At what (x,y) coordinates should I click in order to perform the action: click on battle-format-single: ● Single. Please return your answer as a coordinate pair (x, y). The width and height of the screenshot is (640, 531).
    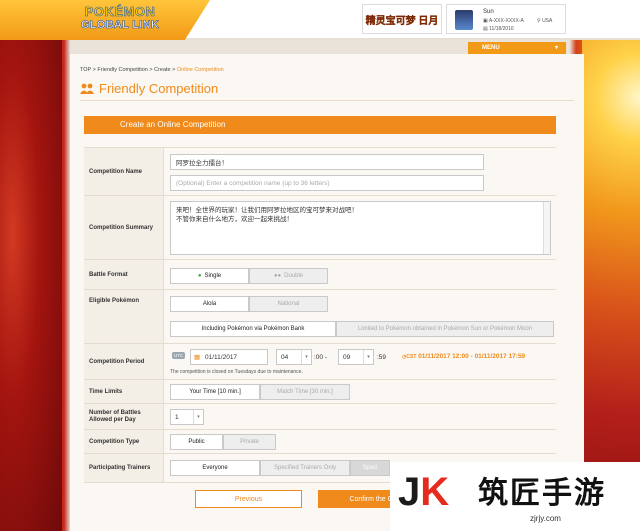
    Looking at the image, I should click on (209, 276).